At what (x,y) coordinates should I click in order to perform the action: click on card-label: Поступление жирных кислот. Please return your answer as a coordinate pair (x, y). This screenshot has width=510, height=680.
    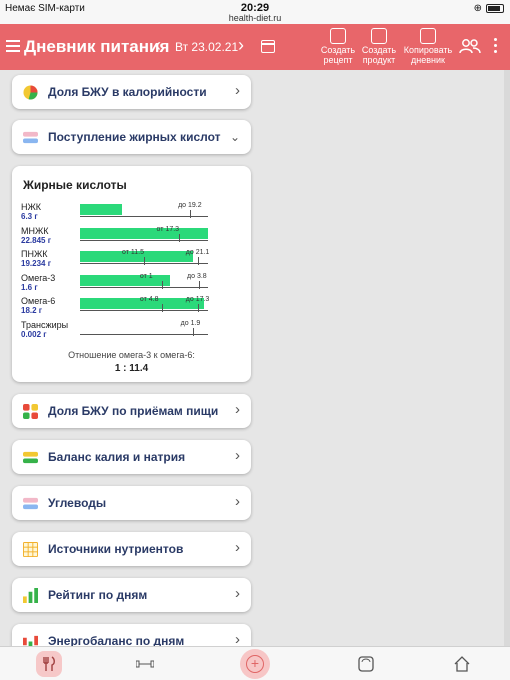
    Looking at the image, I should click on (134, 137).